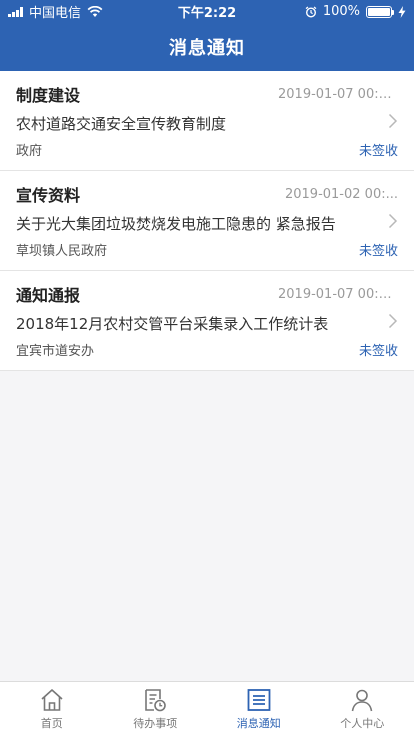  I want to click on message-source: 宜宾市道安办, so click(55, 351).